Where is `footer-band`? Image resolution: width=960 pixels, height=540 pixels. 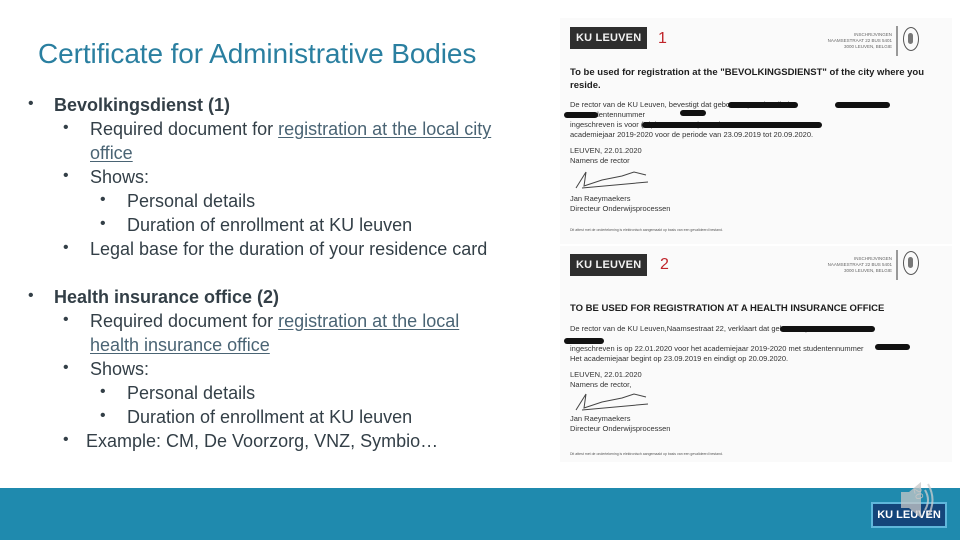
footer-band is located at coordinates (480, 514).